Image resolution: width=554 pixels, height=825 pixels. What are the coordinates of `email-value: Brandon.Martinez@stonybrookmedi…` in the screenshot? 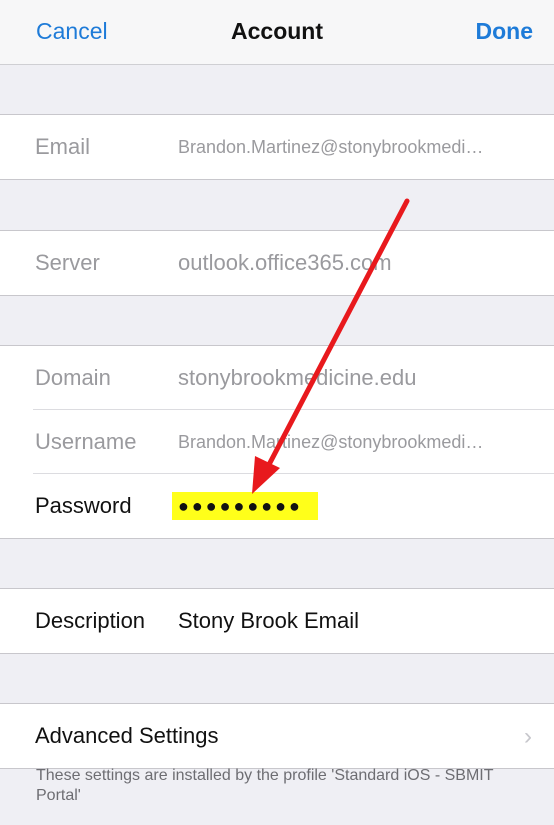 It's located at (331, 147).